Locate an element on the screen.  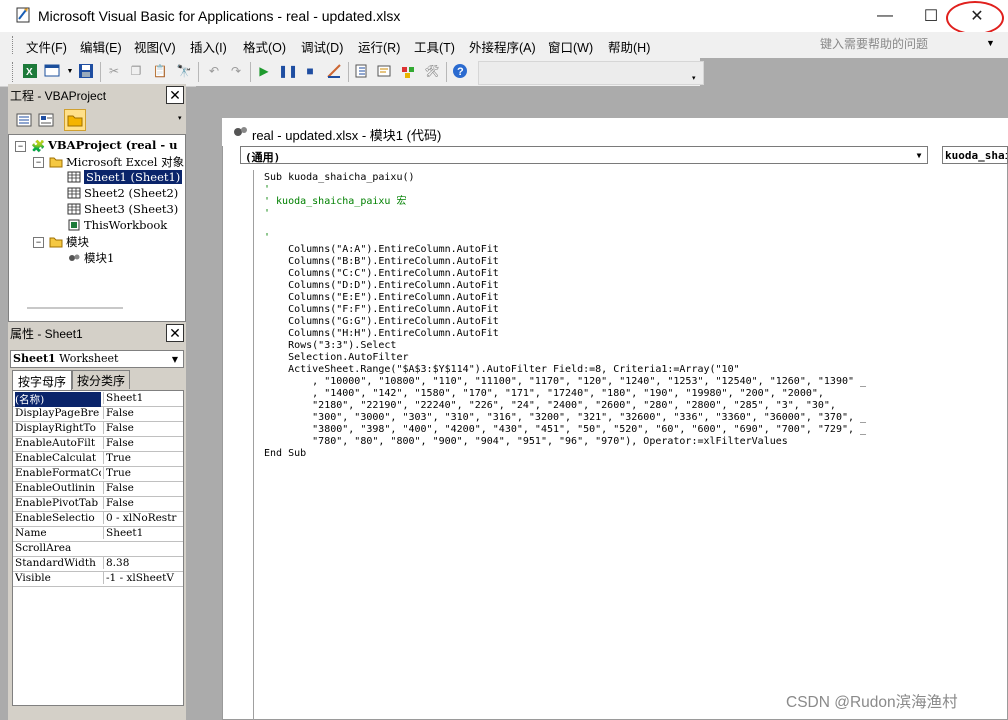
procedure-combo: kuoda_shaicha_paixu is located at coordinates (975, 155).